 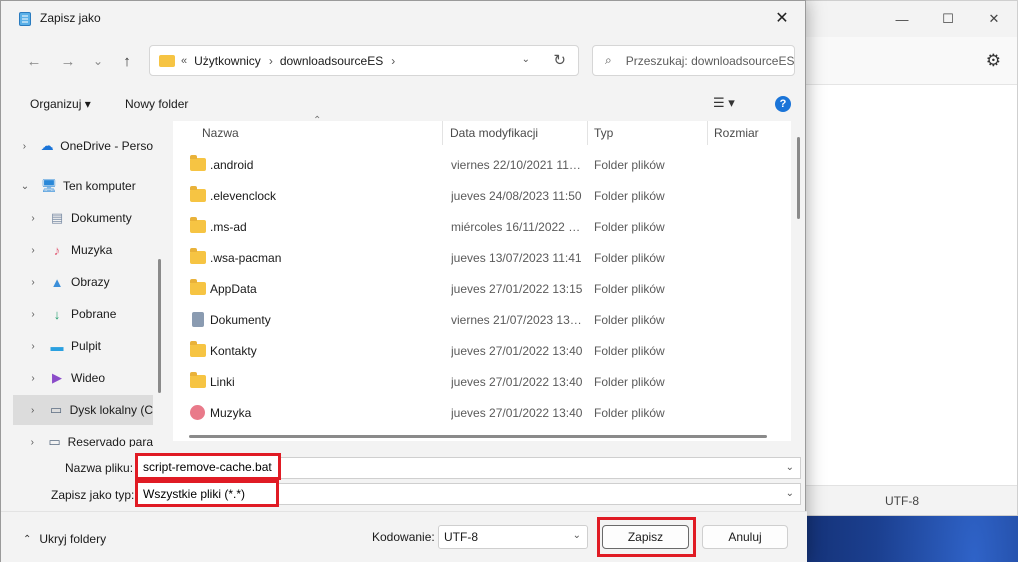 I want to click on settings-gear-icon: ⚙, so click(x=993, y=61).